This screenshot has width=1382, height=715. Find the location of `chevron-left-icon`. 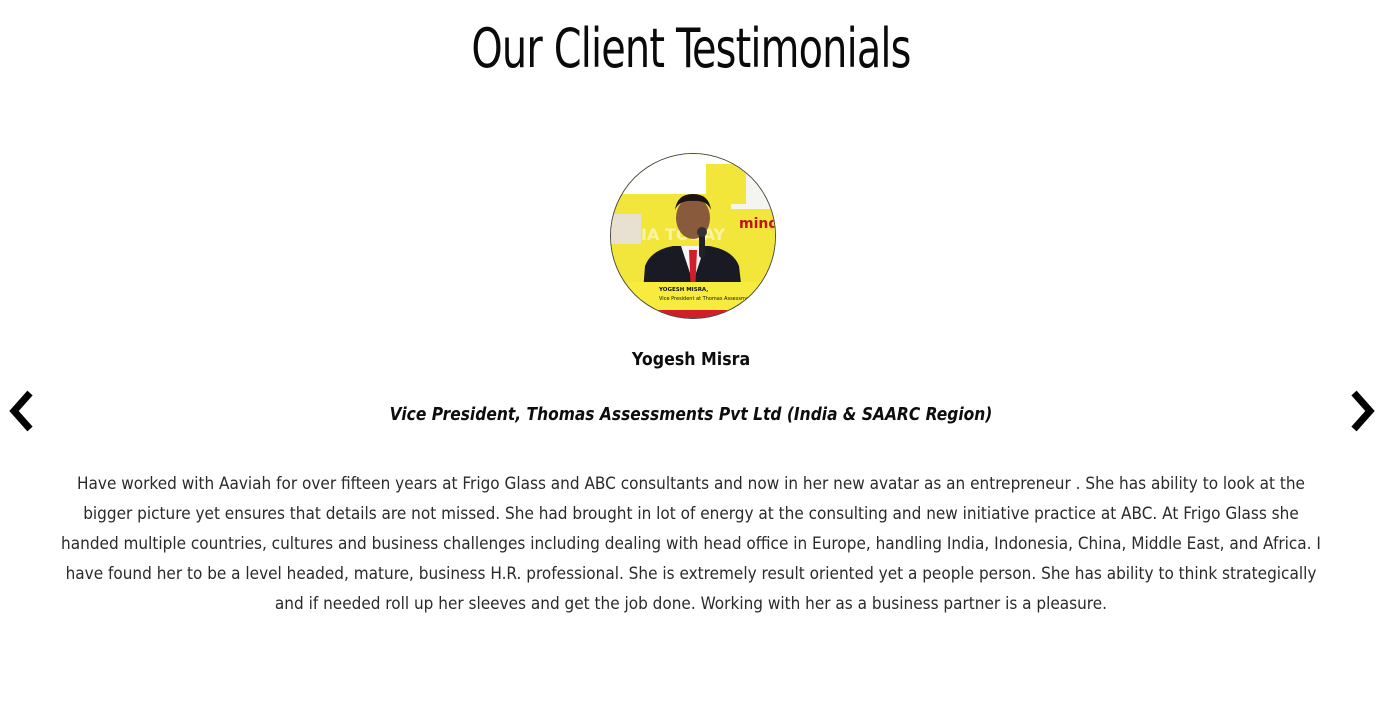

chevron-left-icon is located at coordinates (21, 411).